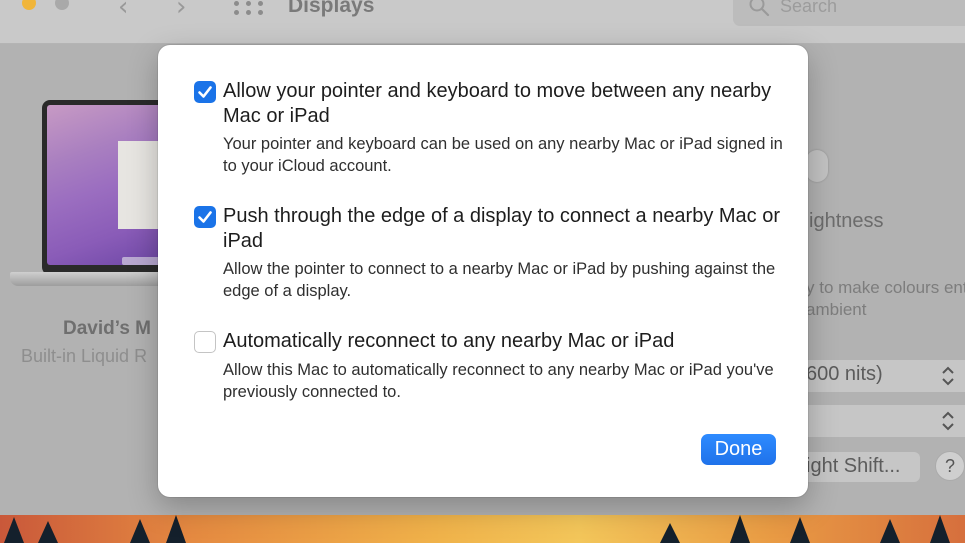 The width and height of the screenshot is (965, 543). I want to click on laptop-base, so click(95, 279).